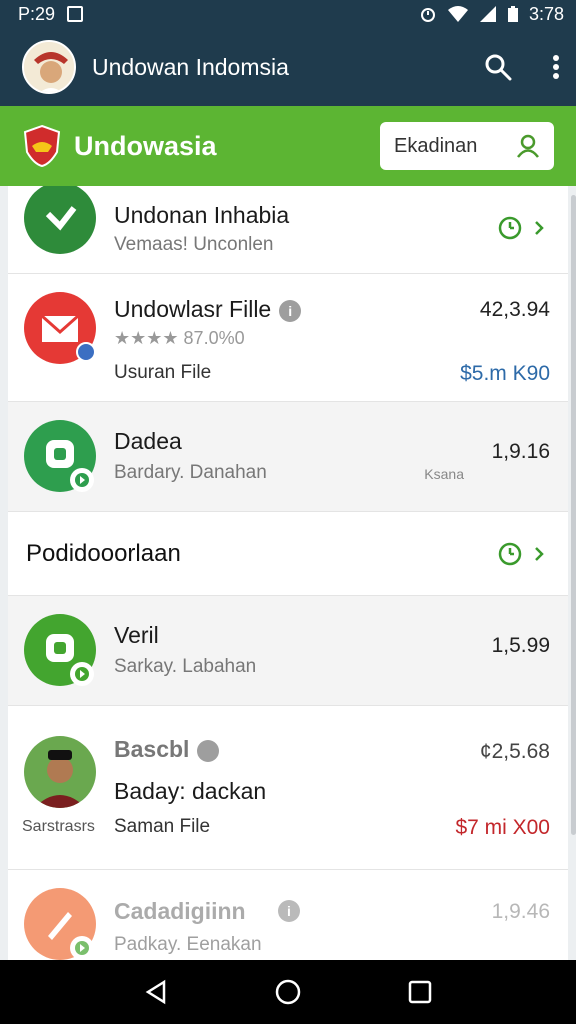  Describe the element at coordinates (487, 14) in the screenshot. I see `signal-icon` at that location.